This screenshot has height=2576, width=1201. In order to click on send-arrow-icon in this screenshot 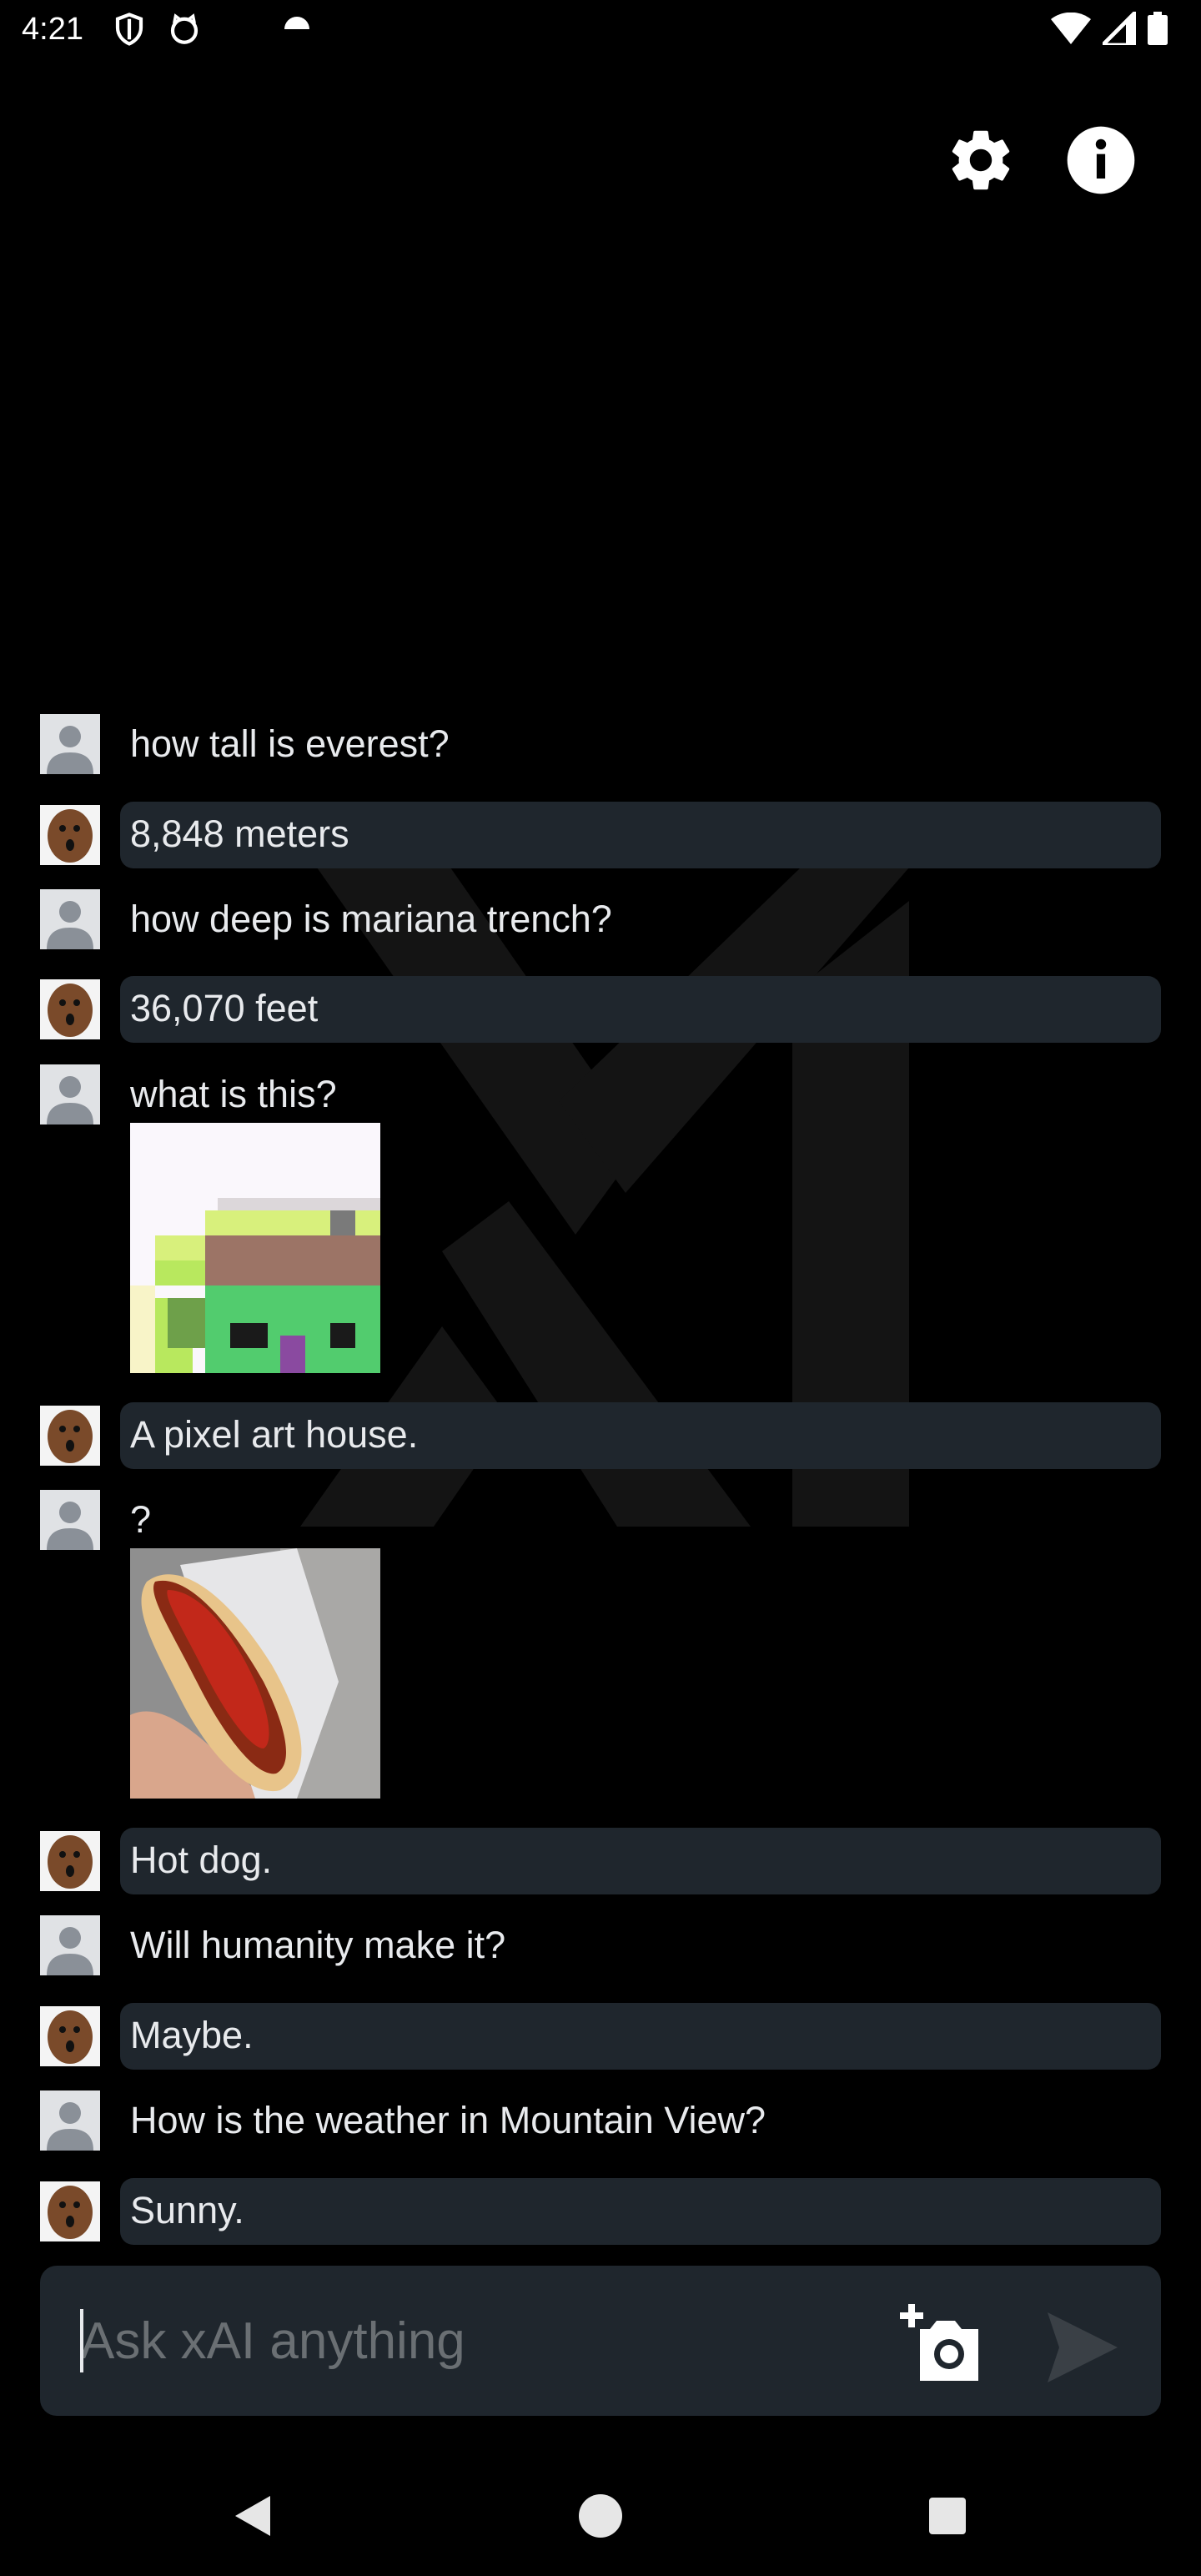, I will do `click(1083, 2347)`.